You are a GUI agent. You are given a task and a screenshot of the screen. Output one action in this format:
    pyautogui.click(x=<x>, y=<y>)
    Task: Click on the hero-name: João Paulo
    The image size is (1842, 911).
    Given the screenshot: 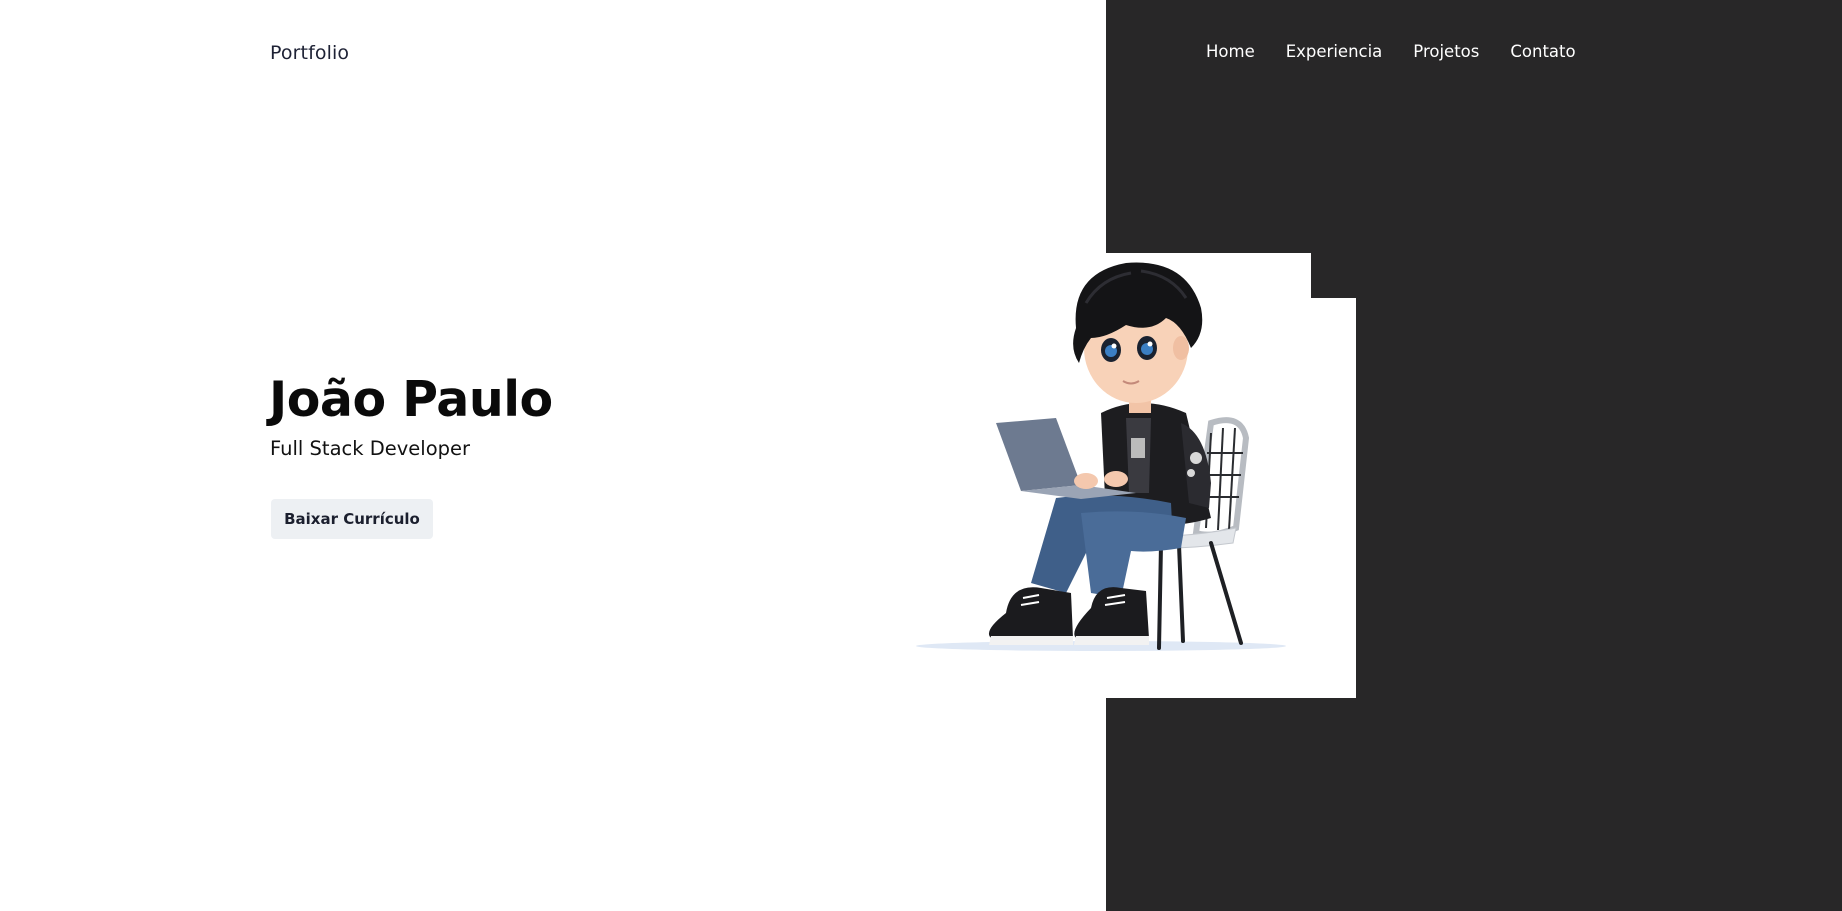 What is the action you would take?
    pyautogui.click(x=411, y=399)
    